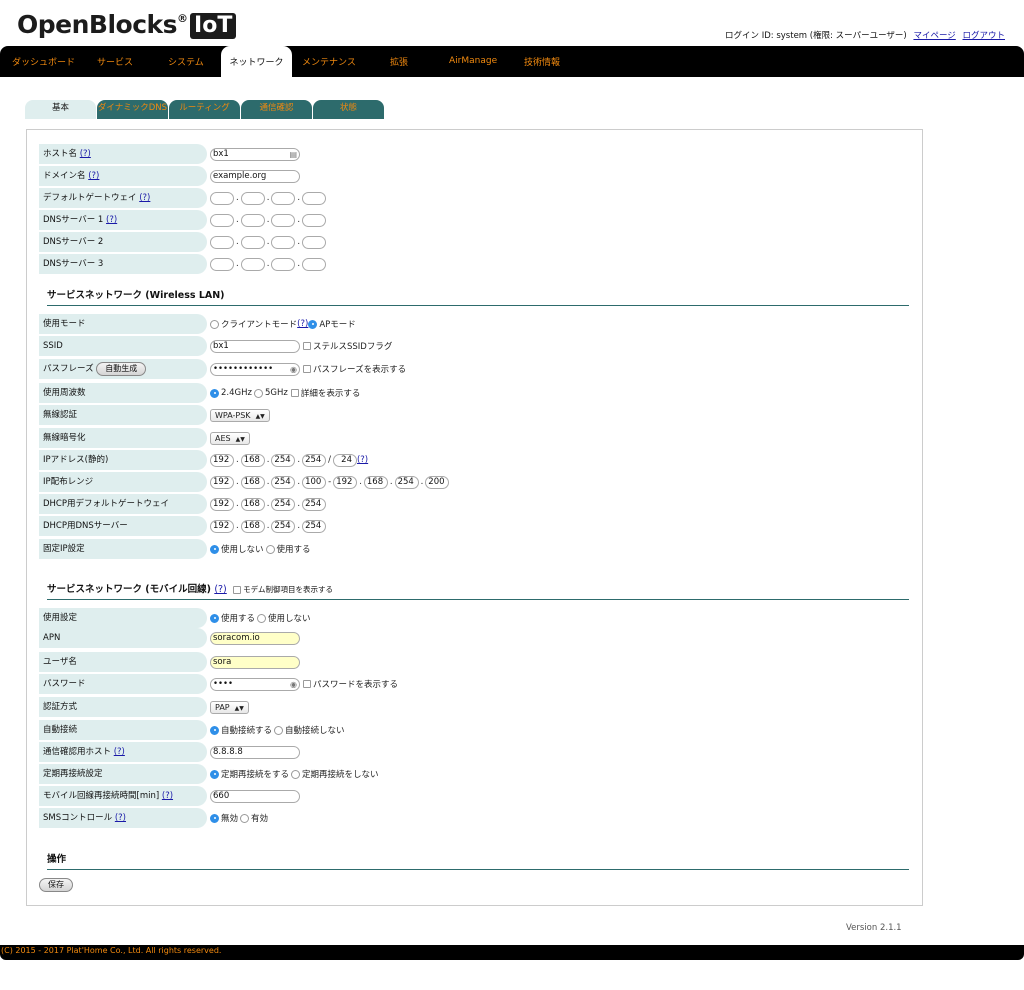  Describe the element at coordinates (314, 460) in the screenshot. I see `ip-octet-4: 254` at that location.